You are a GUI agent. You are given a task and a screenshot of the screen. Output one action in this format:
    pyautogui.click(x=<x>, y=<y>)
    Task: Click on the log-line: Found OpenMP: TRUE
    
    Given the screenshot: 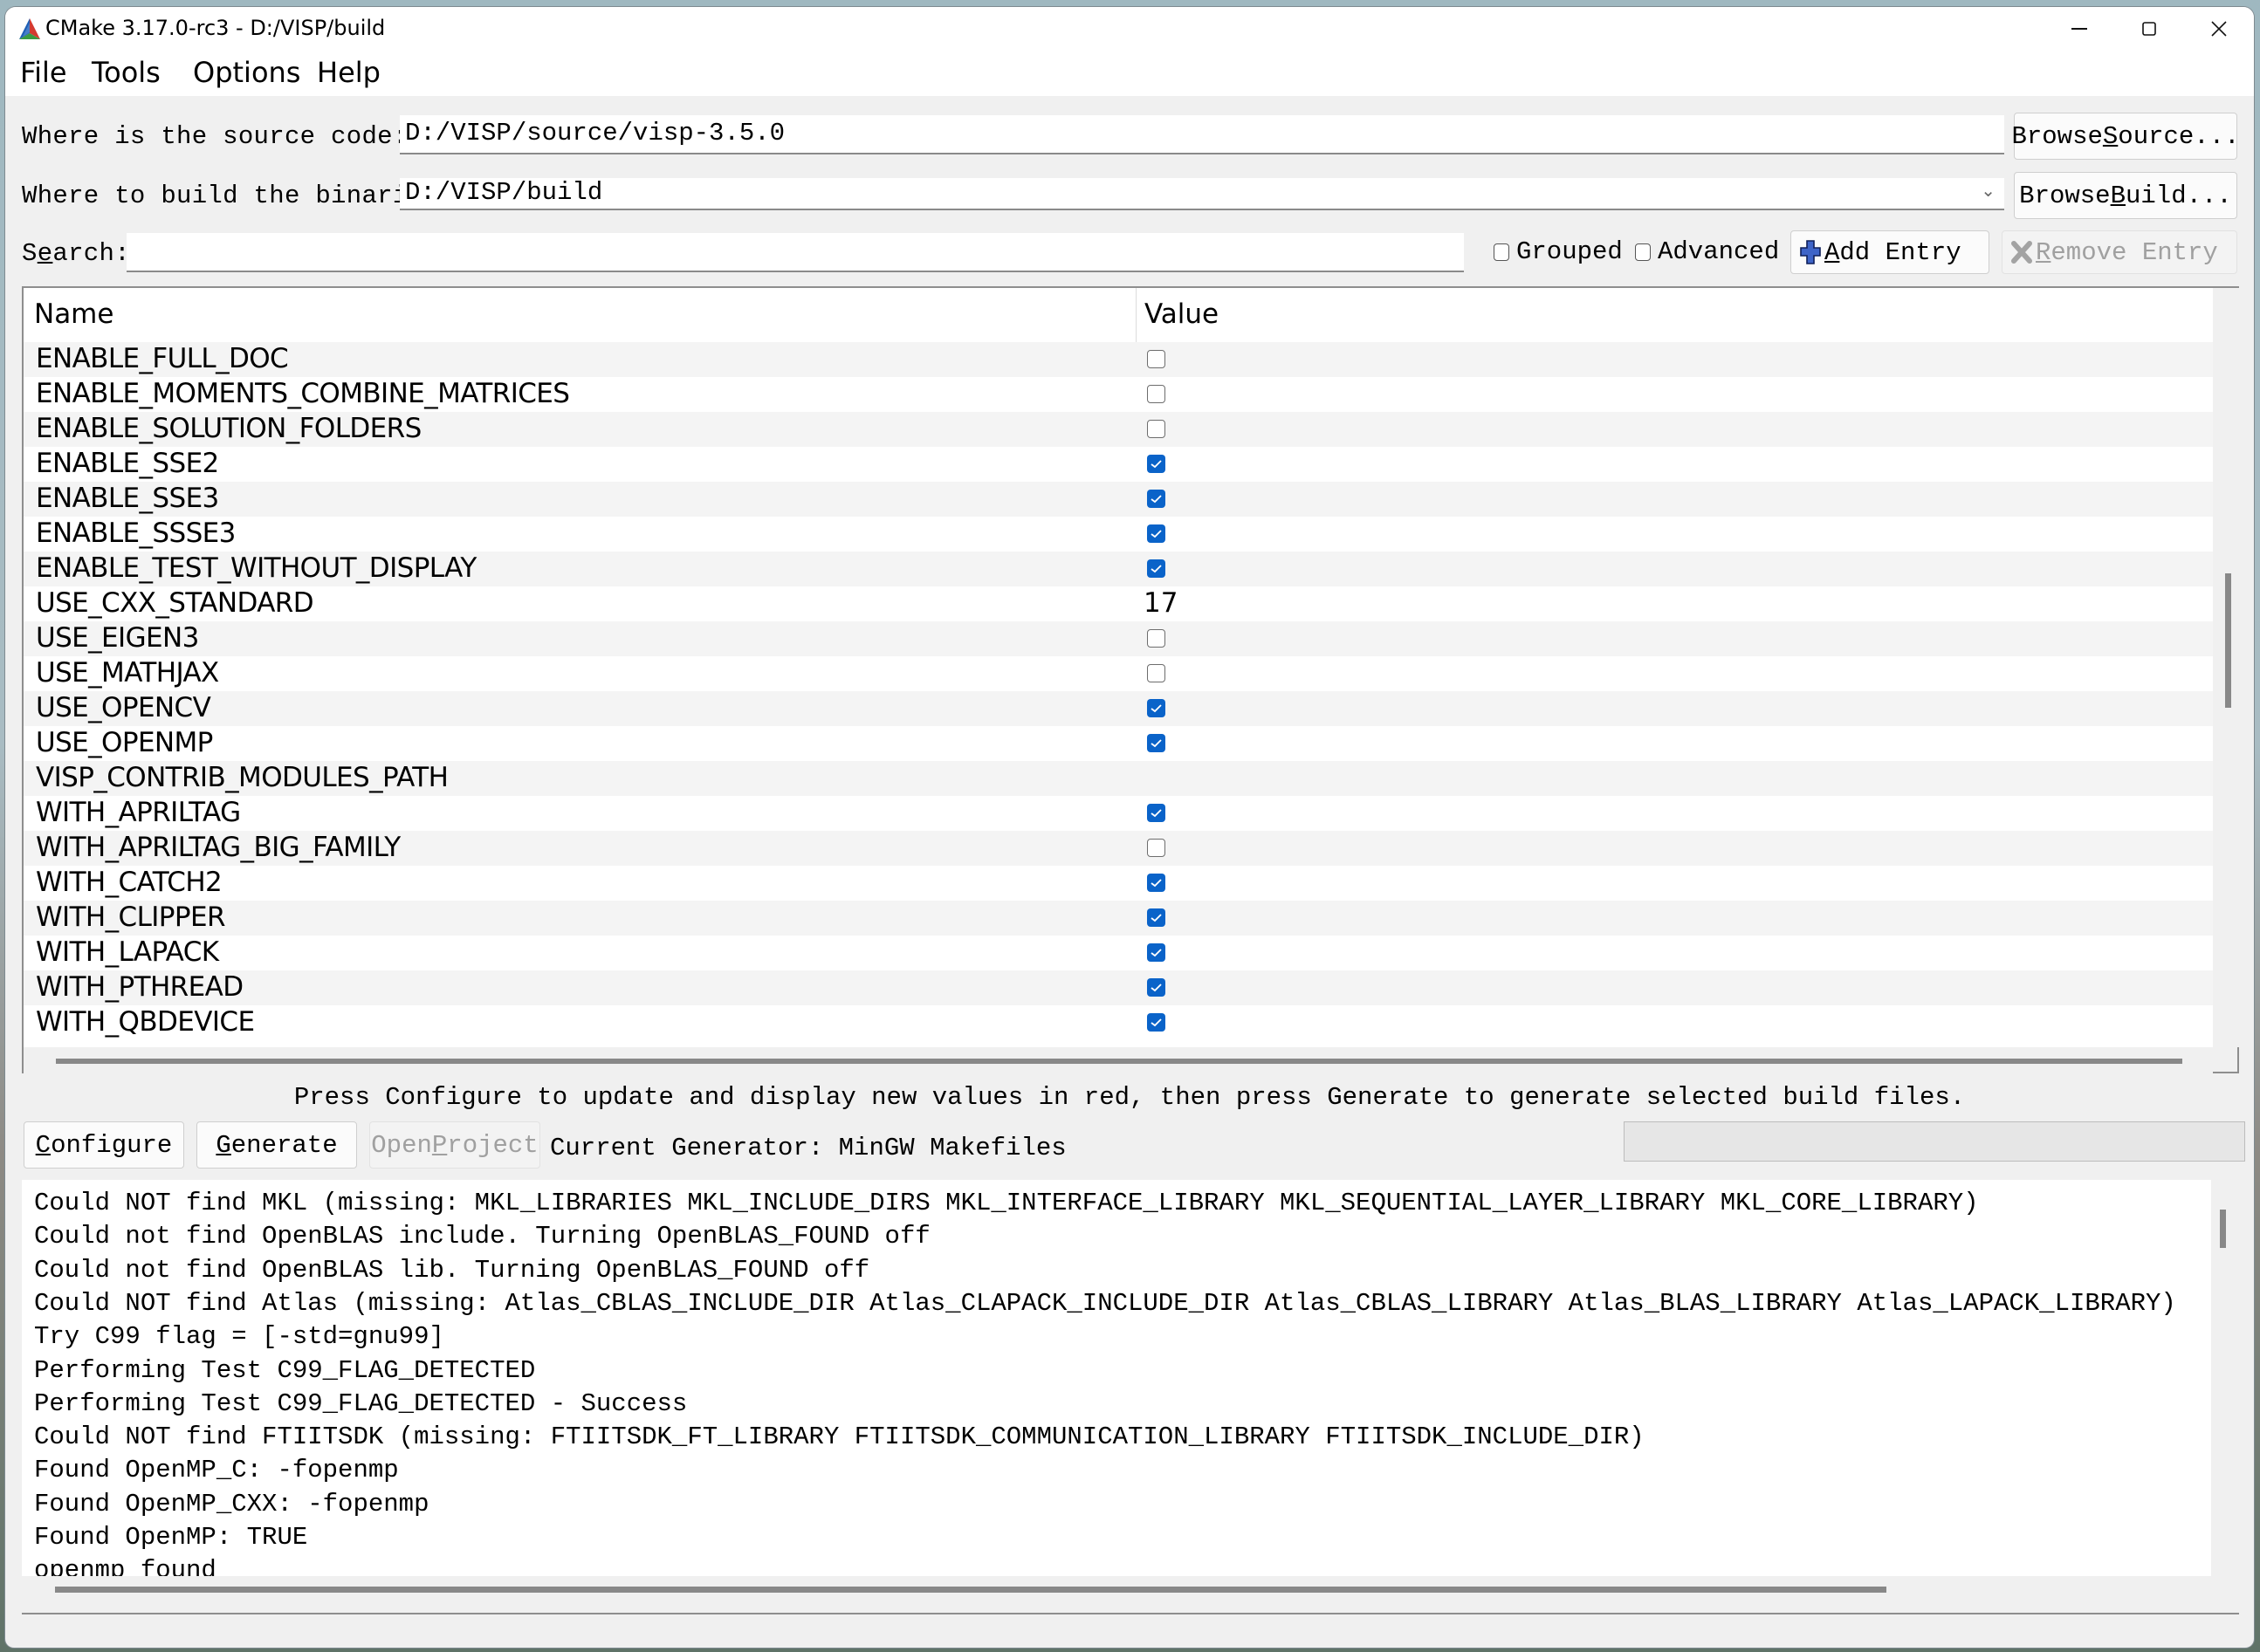 What is the action you would take?
    pyautogui.click(x=171, y=1537)
    